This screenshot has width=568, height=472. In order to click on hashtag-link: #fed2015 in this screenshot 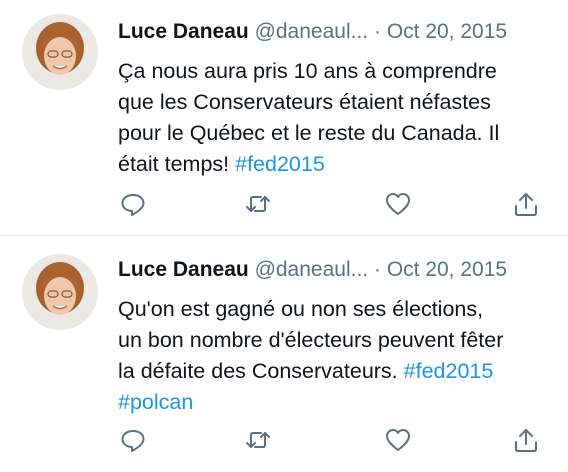, I will do `click(280, 164)`.